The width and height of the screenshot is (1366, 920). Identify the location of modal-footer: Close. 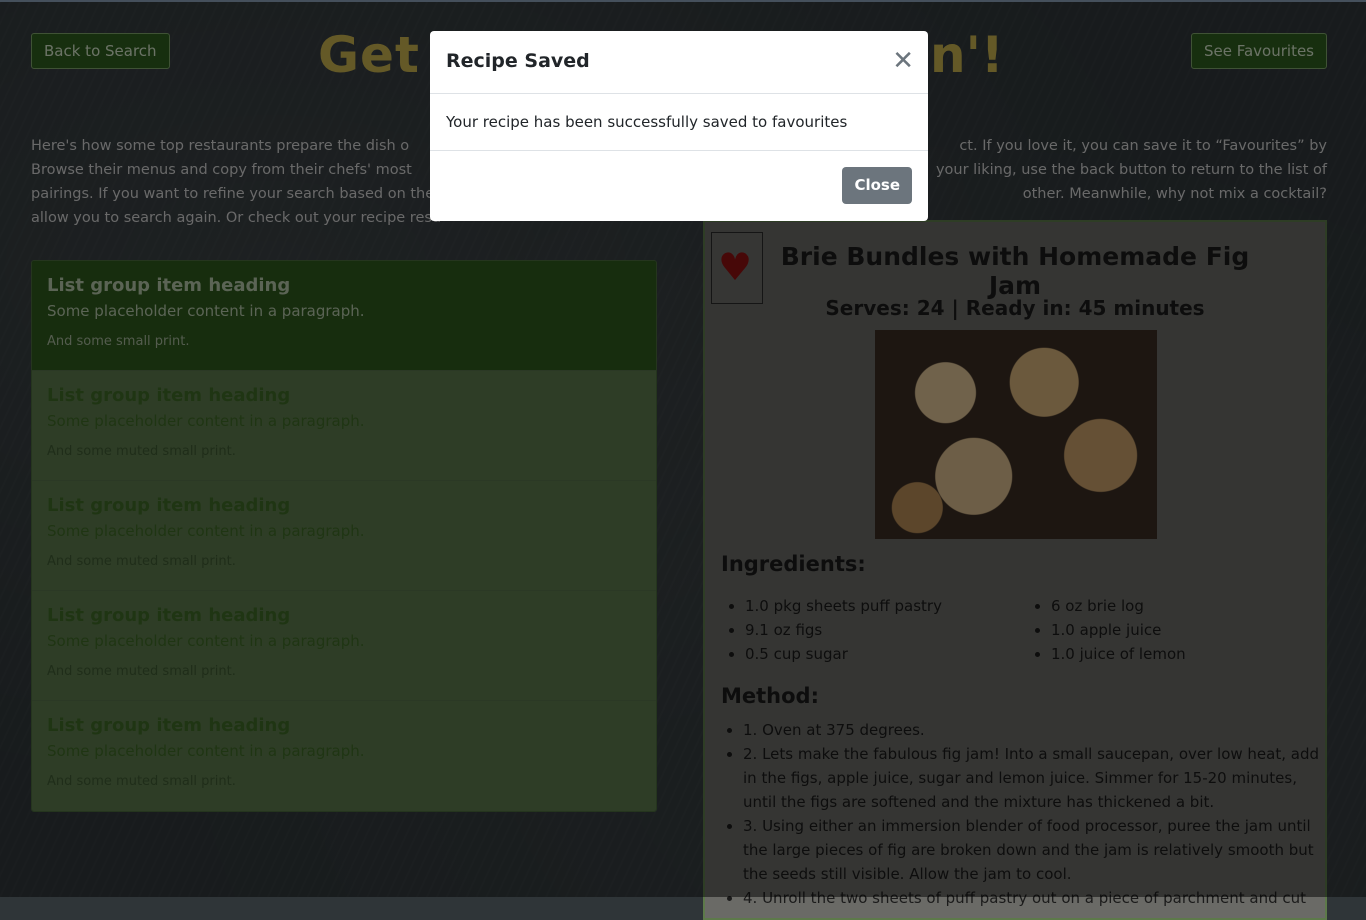
(679, 186).